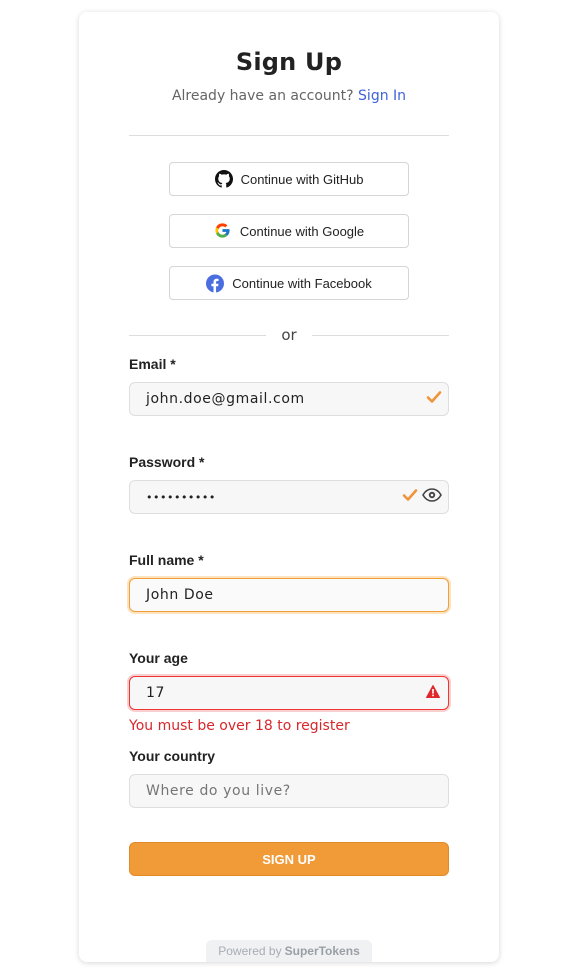 The height and width of the screenshot is (976, 573). What do you see at coordinates (218, 791) in the screenshot?
I see `country-placeholder: Where do you live?` at bounding box center [218, 791].